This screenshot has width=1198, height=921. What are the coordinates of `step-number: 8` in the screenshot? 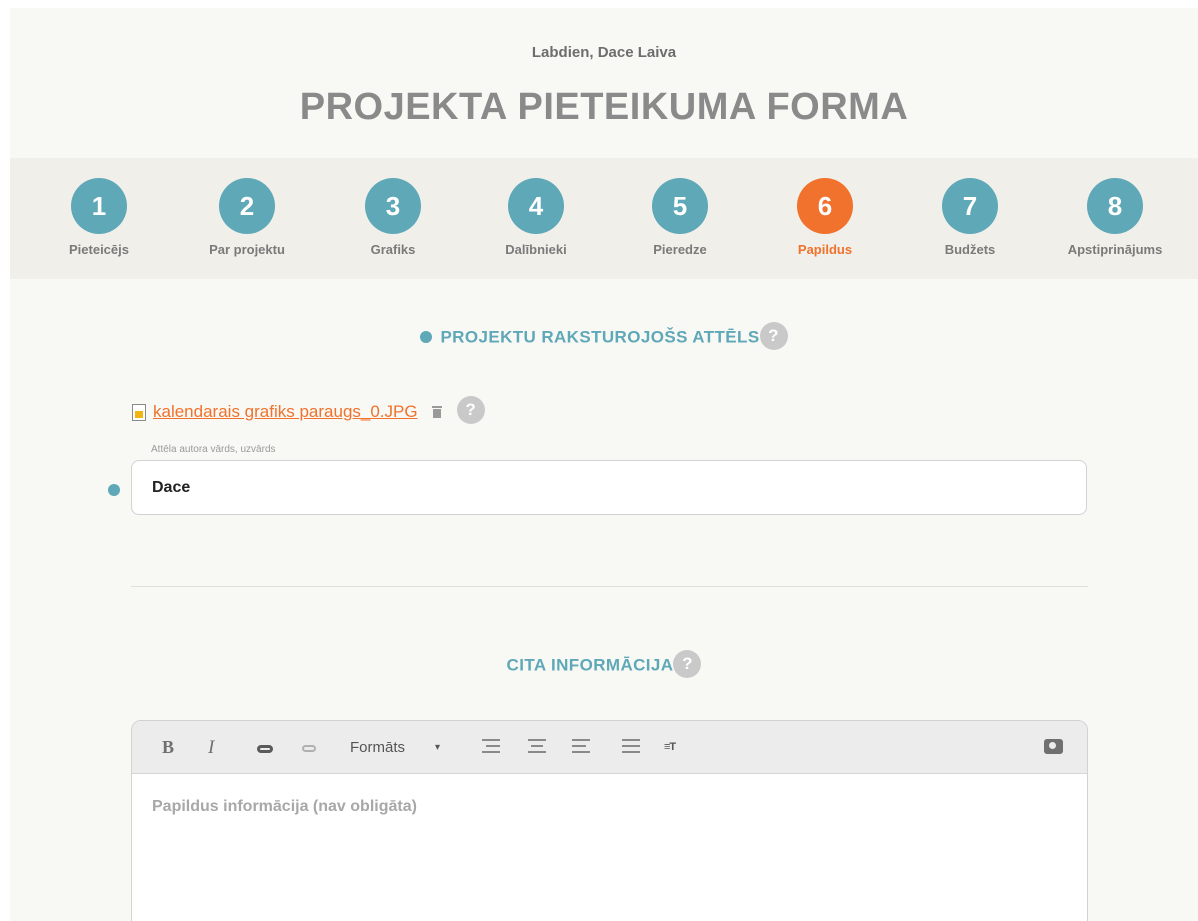 It's located at (1115, 206).